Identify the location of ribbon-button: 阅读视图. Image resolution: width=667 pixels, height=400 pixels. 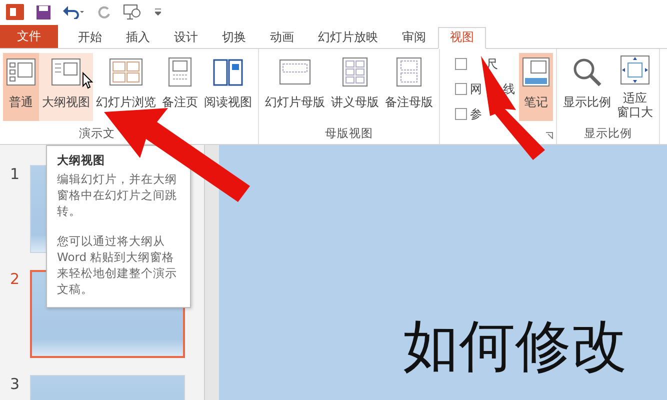
(228, 86).